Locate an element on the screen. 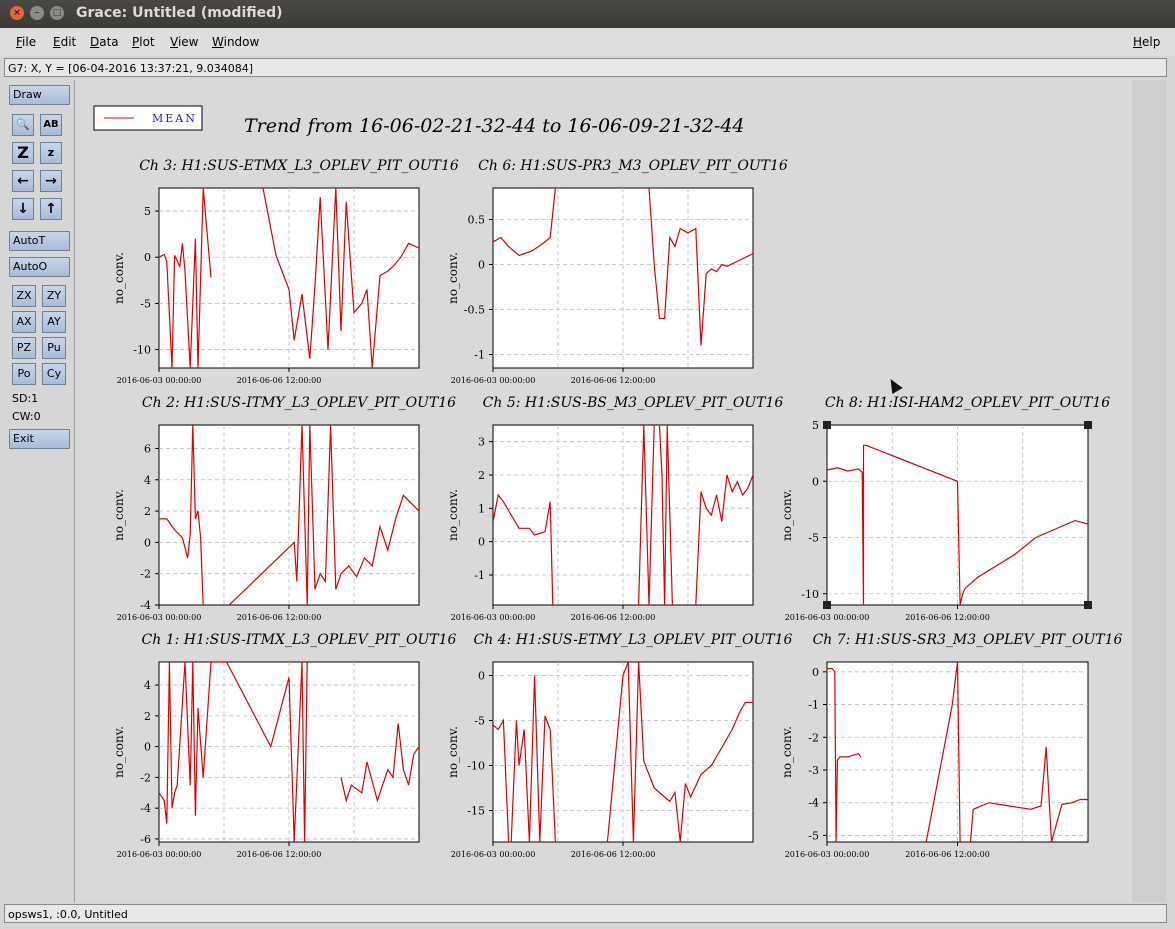 The height and width of the screenshot is (929, 1175). cy-button: Cy is located at coordinates (54, 374).